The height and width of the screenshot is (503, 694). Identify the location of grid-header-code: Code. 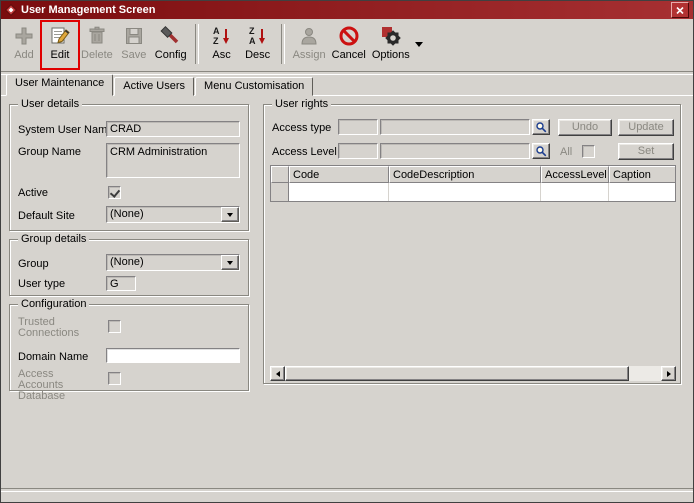
(339, 174).